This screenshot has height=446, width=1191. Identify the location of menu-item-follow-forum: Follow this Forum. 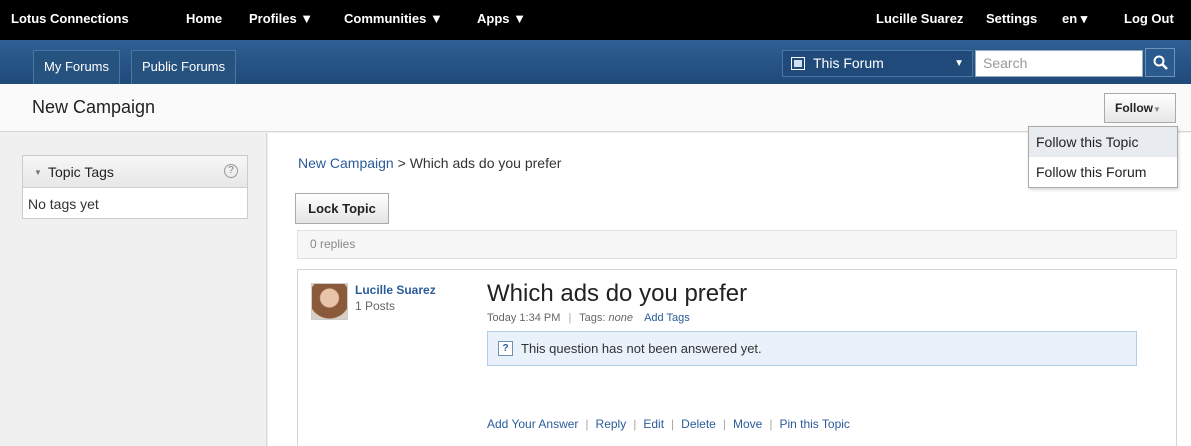
(1103, 172).